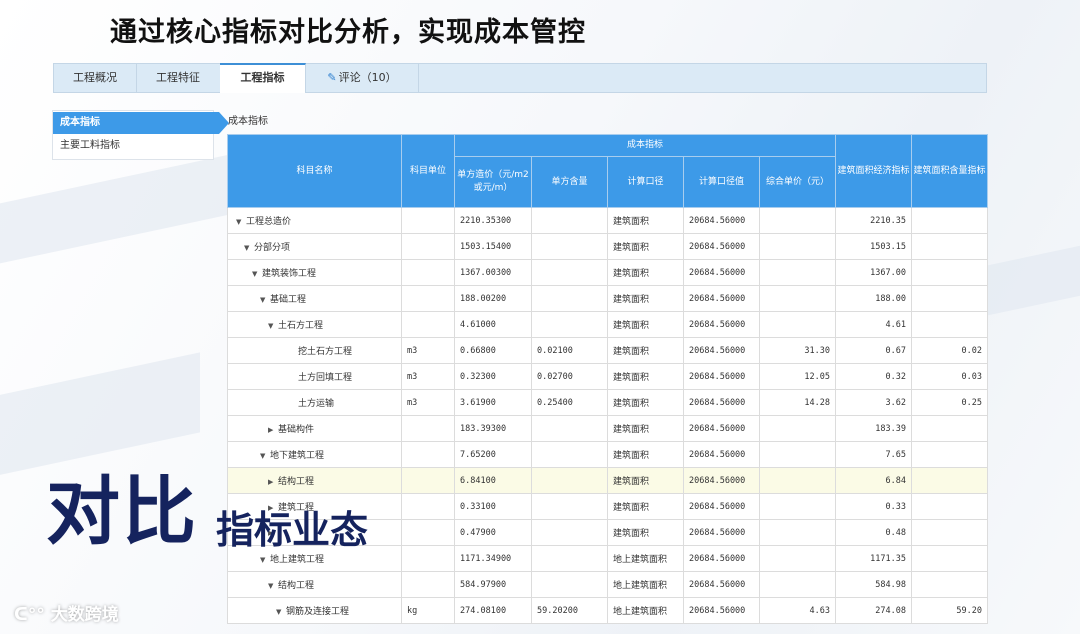  What do you see at coordinates (493, 428) in the screenshot?
I see `cell-unit-cost: 183.39300` at bounding box center [493, 428].